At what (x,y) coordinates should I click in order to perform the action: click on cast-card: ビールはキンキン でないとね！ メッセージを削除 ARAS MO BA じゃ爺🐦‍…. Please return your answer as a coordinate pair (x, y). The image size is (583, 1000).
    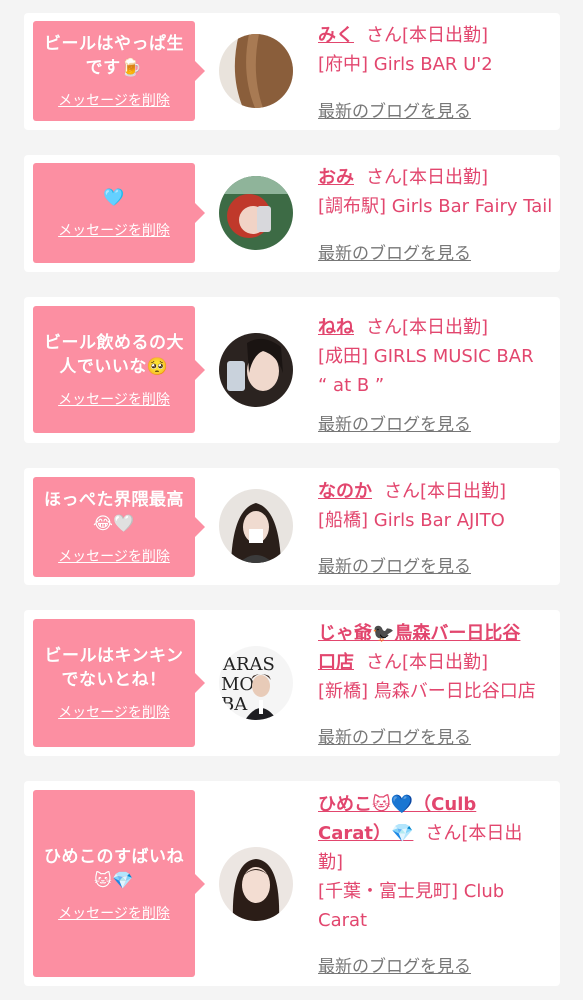
    Looking at the image, I should click on (292, 683).